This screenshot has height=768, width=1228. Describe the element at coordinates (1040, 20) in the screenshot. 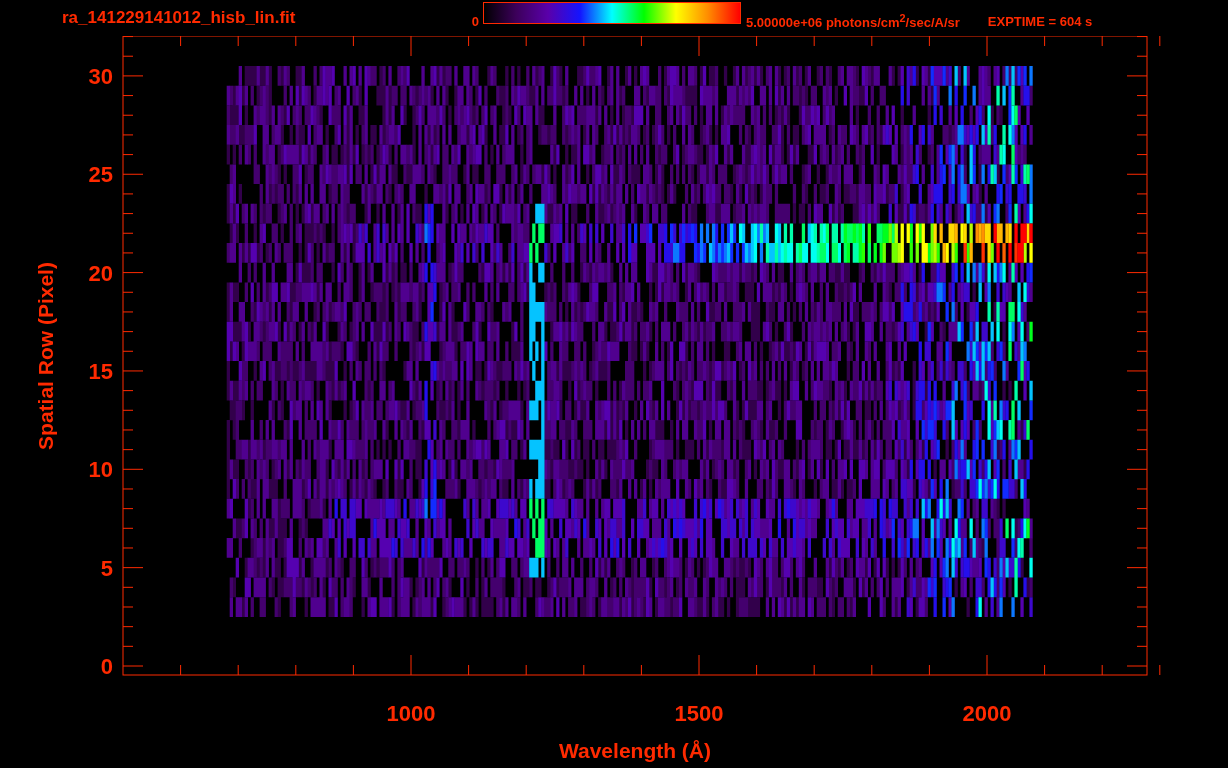

I see `exposure-time-label: EXPTIME = 604 s` at that location.